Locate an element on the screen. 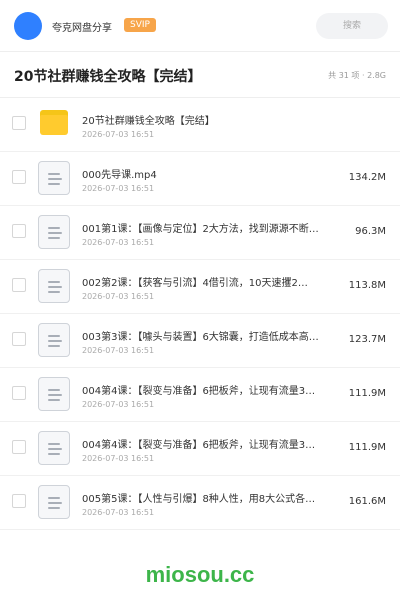 The width and height of the screenshot is (400, 600). list-item: 000先导课.mp4 2026-07-03 16:51 134.2M is located at coordinates (200, 179).